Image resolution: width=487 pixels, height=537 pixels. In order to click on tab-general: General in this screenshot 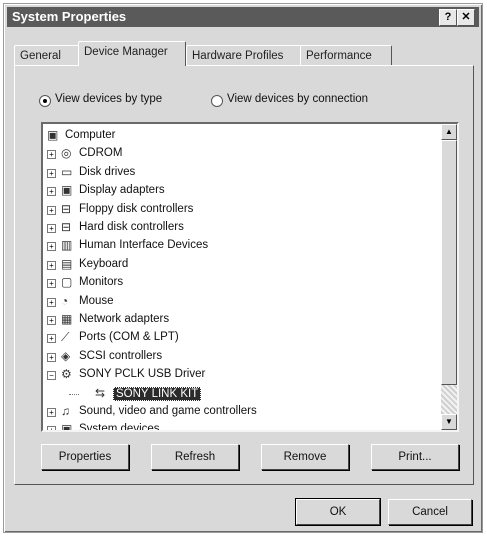, I will do `click(47, 55)`.